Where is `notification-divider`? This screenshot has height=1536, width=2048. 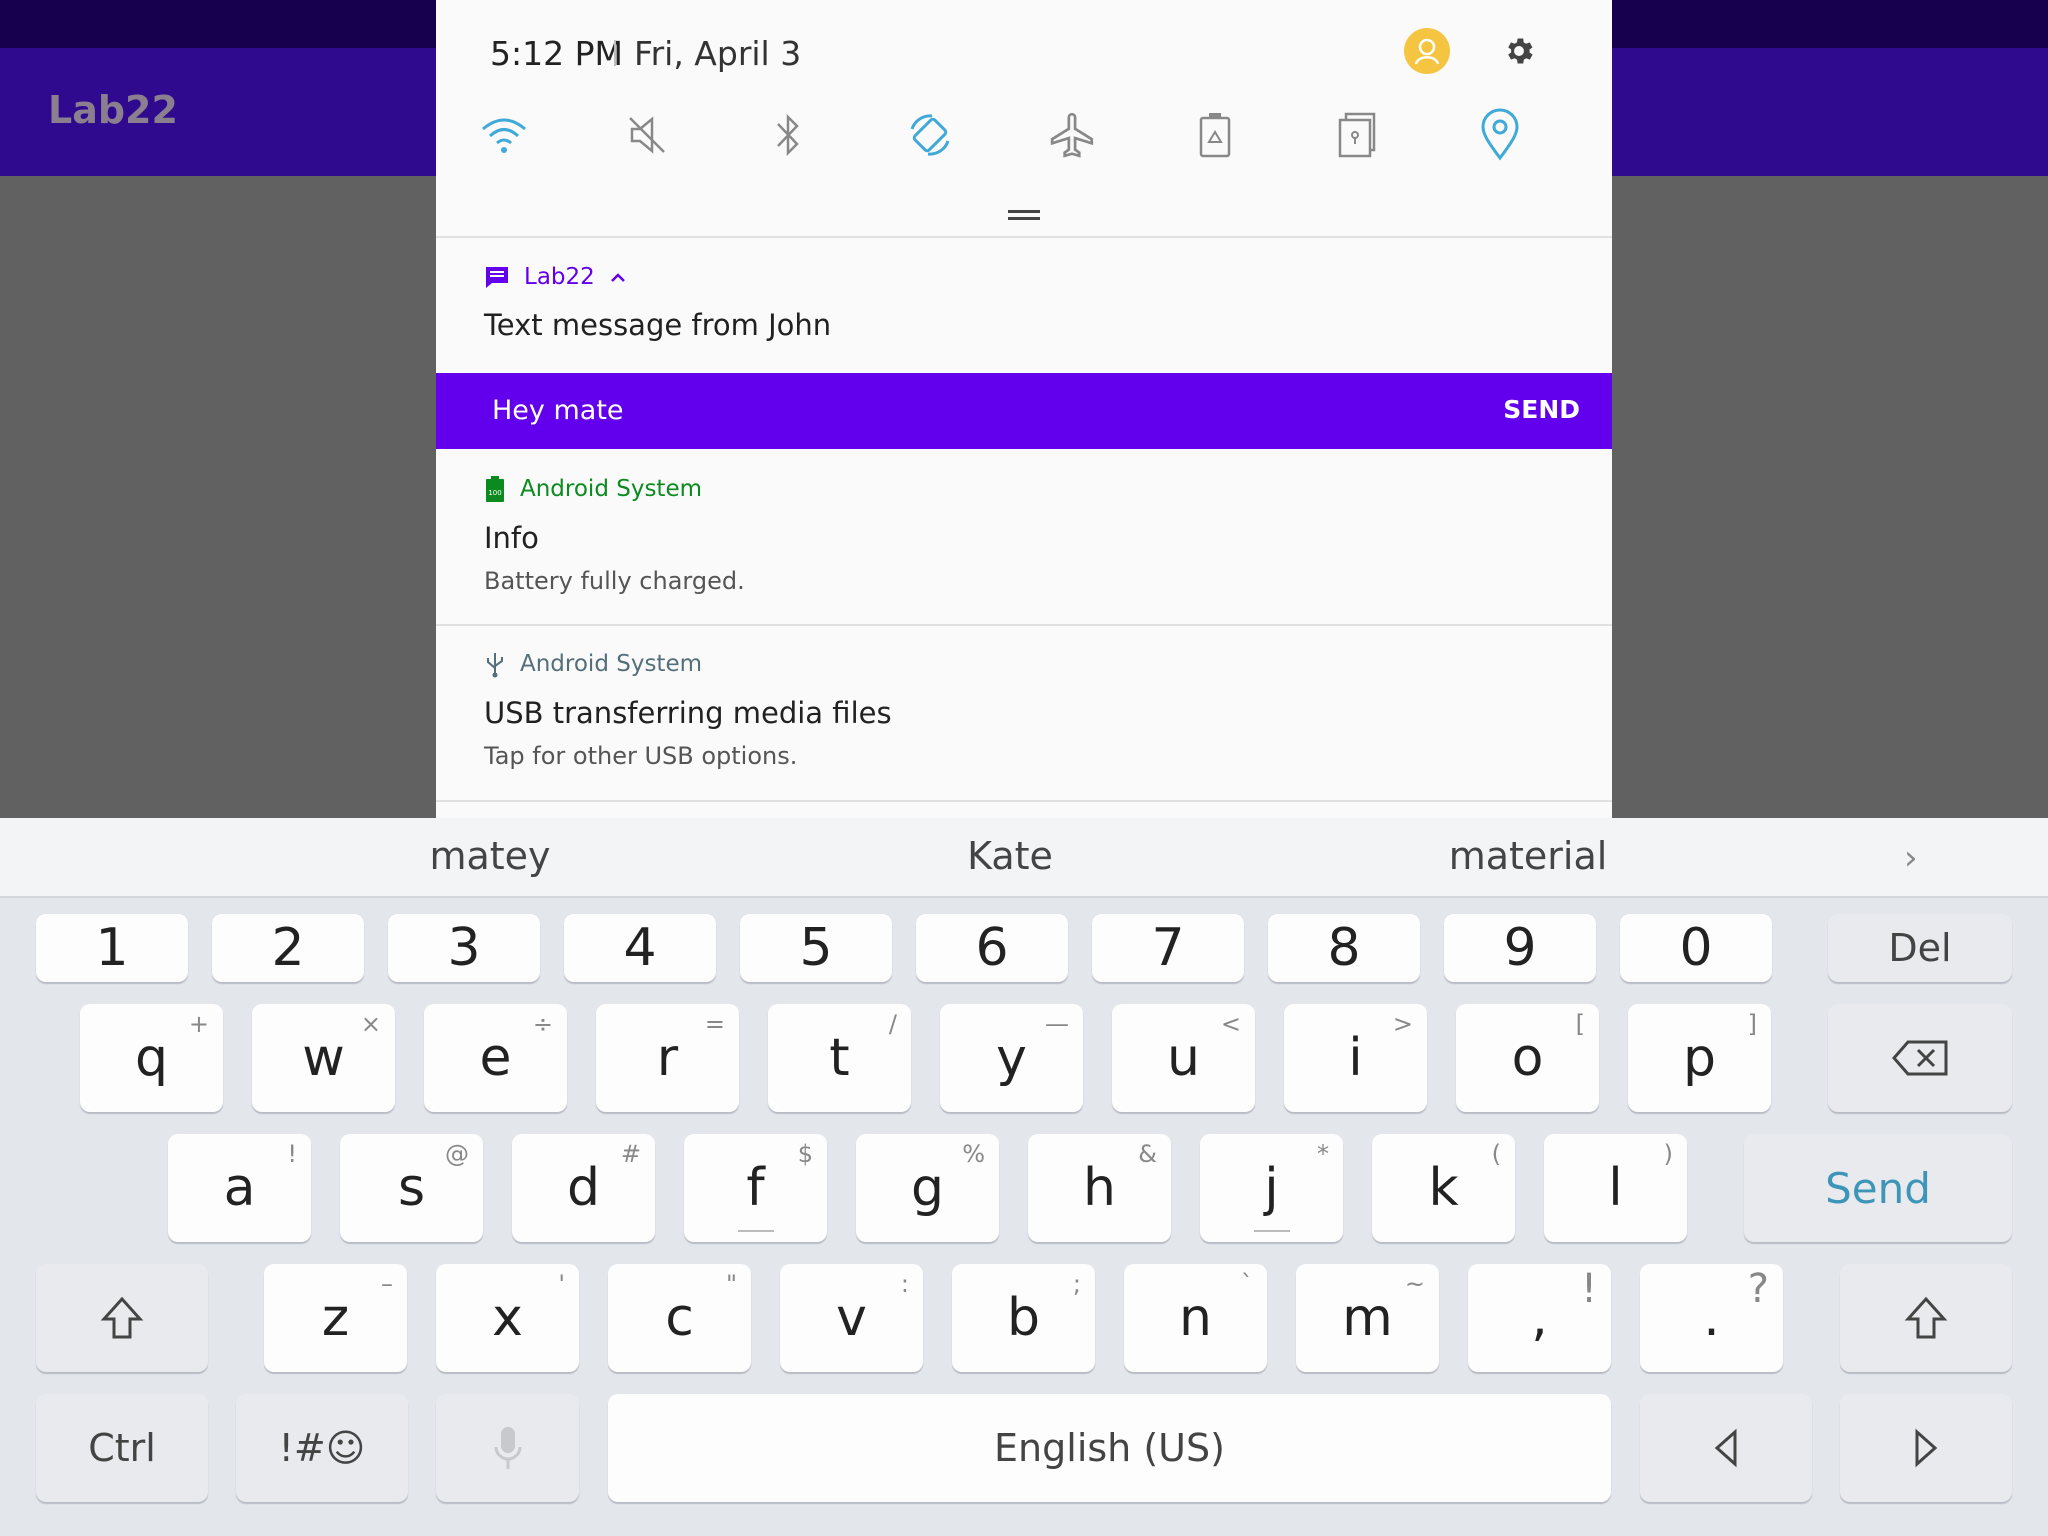 notification-divider is located at coordinates (1024, 801).